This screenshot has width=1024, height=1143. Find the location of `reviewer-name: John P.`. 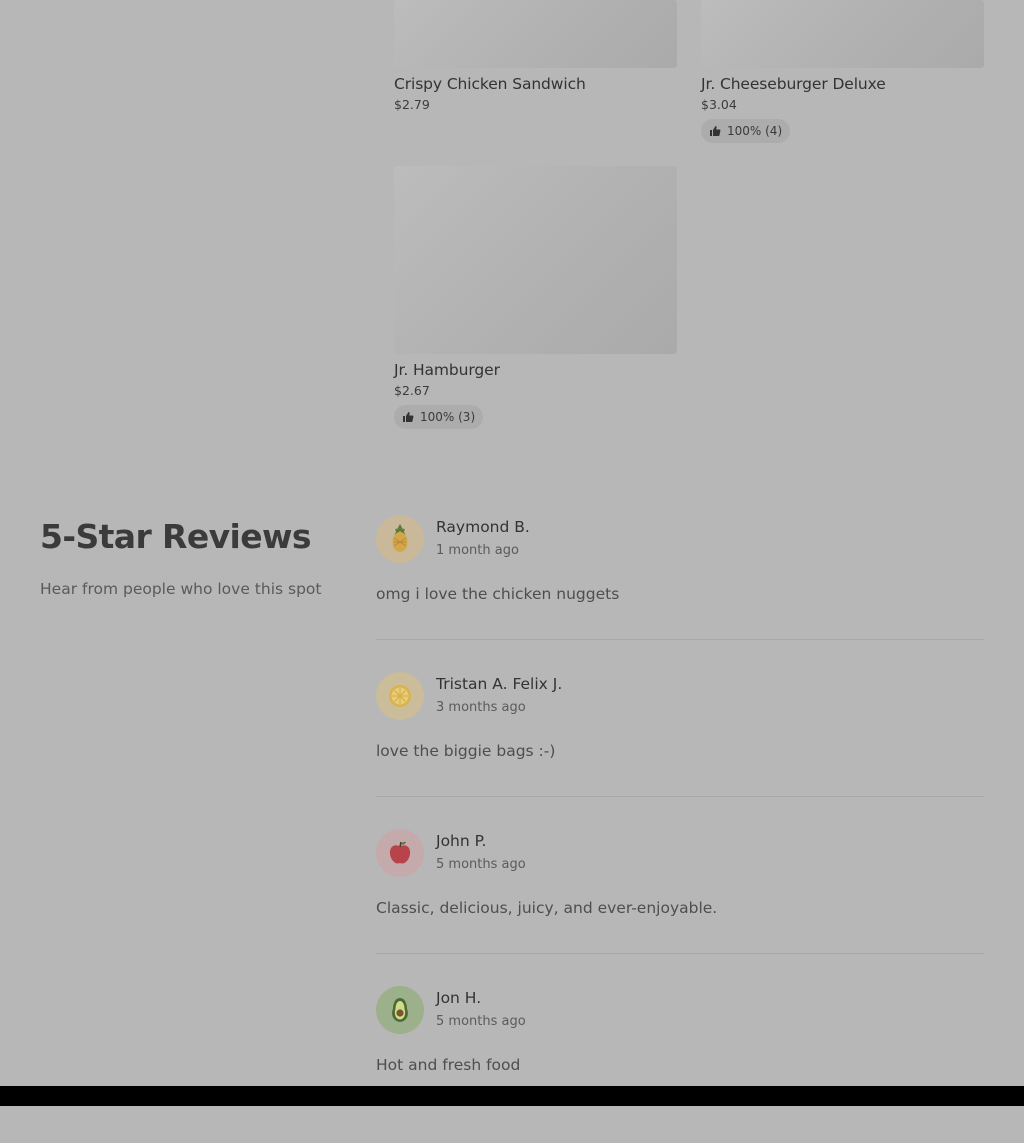

reviewer-name: John P. is located at coordinates (461, 841).